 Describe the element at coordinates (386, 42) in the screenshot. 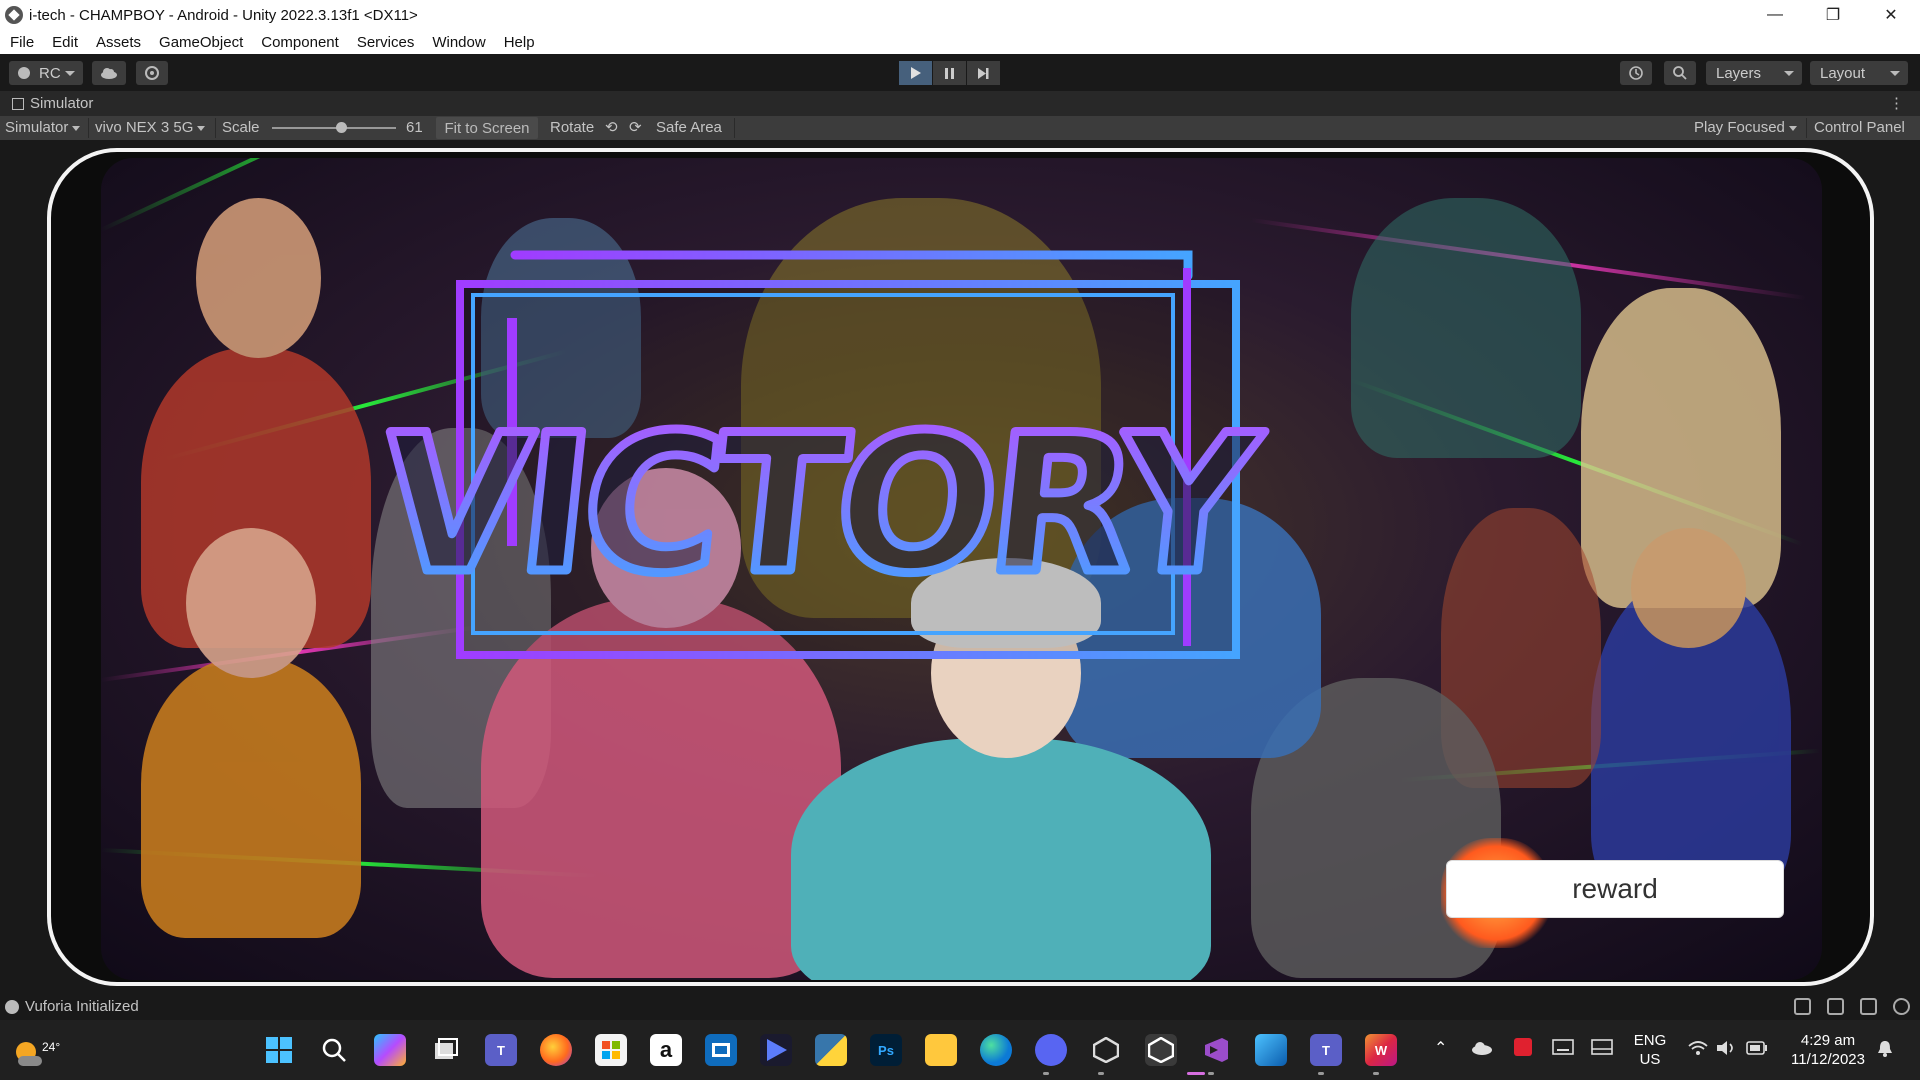

I see `menu-services: Services` at that location.